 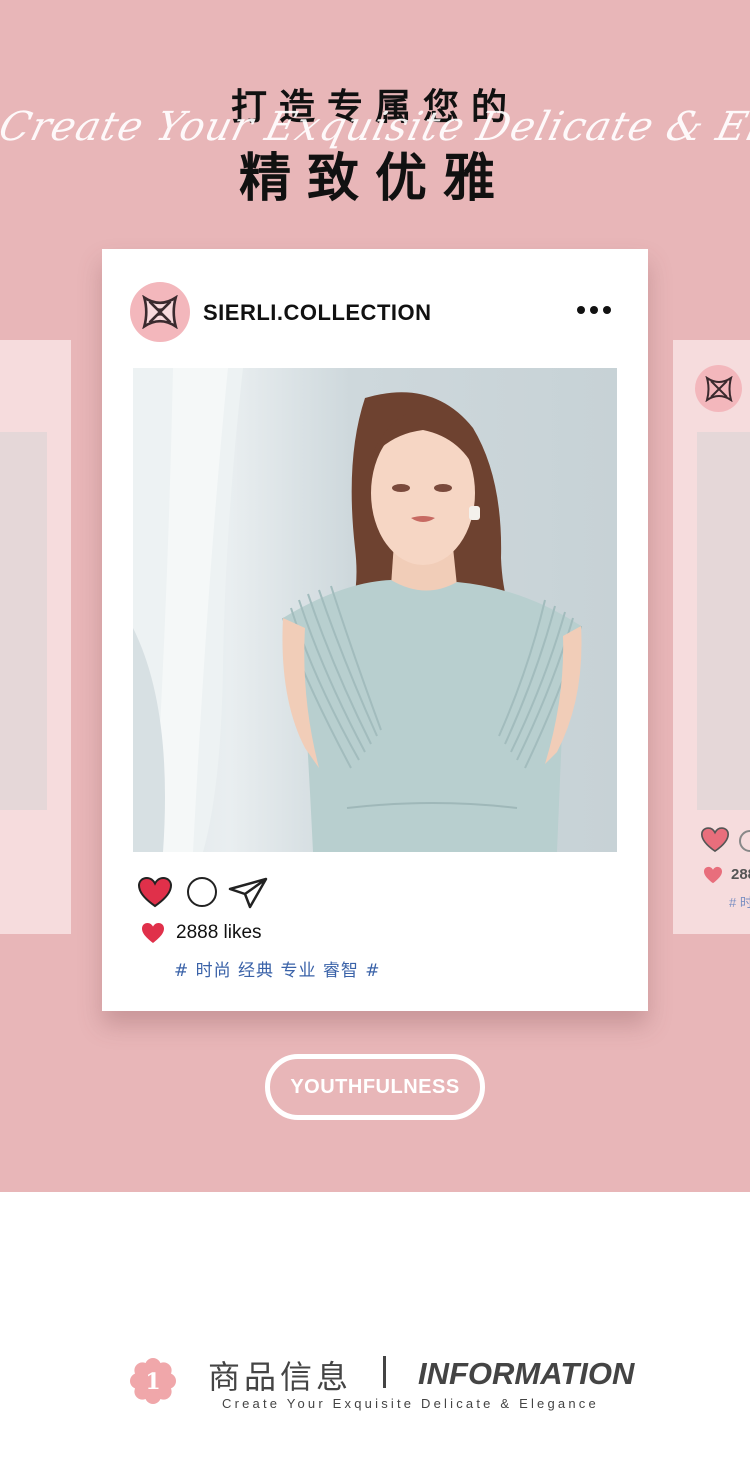 What do you see at coordinates (317, 313) in the screenshot?
I see `account-name: SIERLI.COLLECTION` at bounding box center [317, 313].